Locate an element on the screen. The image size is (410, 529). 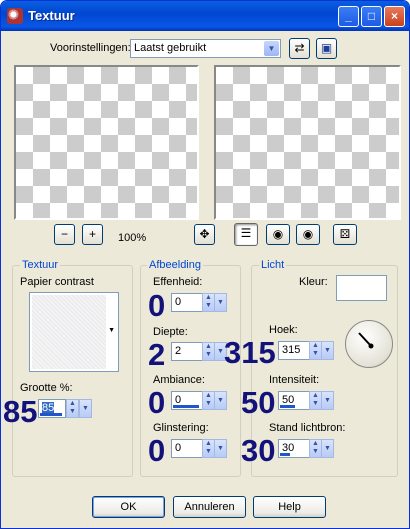
angle-dial-needle is located at coordinates (366, 340).